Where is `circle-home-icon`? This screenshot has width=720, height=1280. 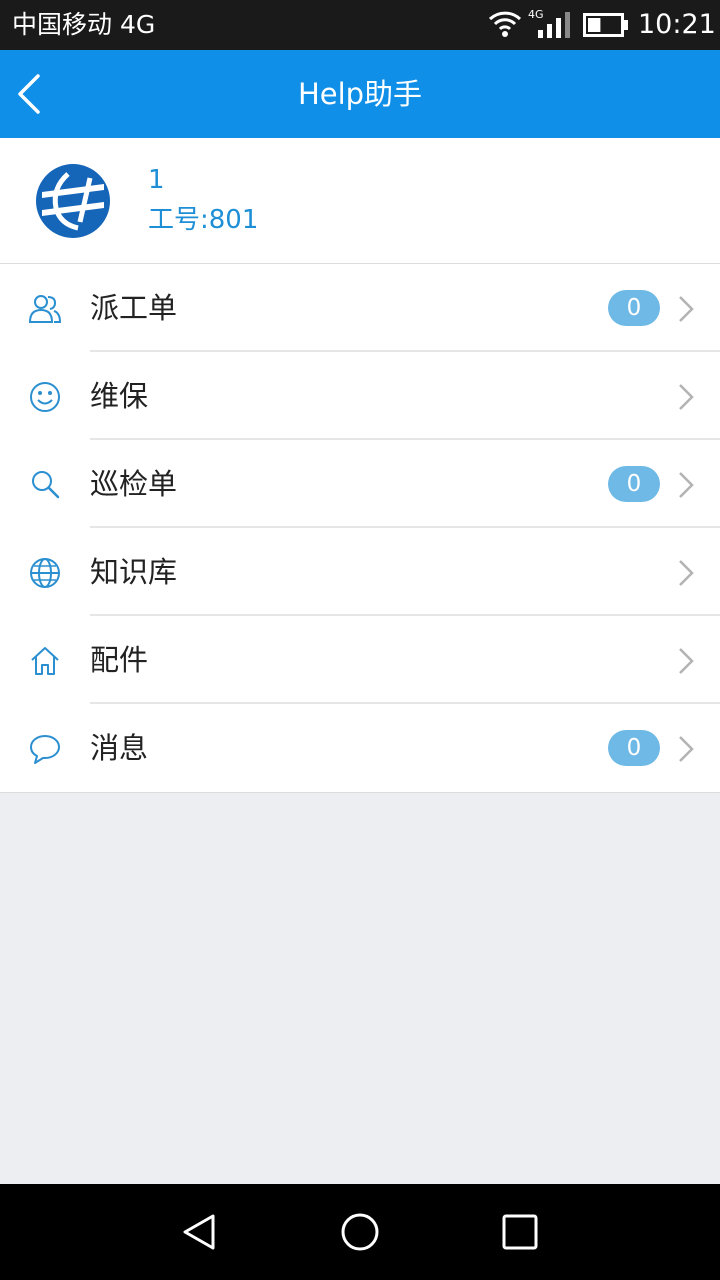 circle-home-icon is located at coordinates (360, 1232).